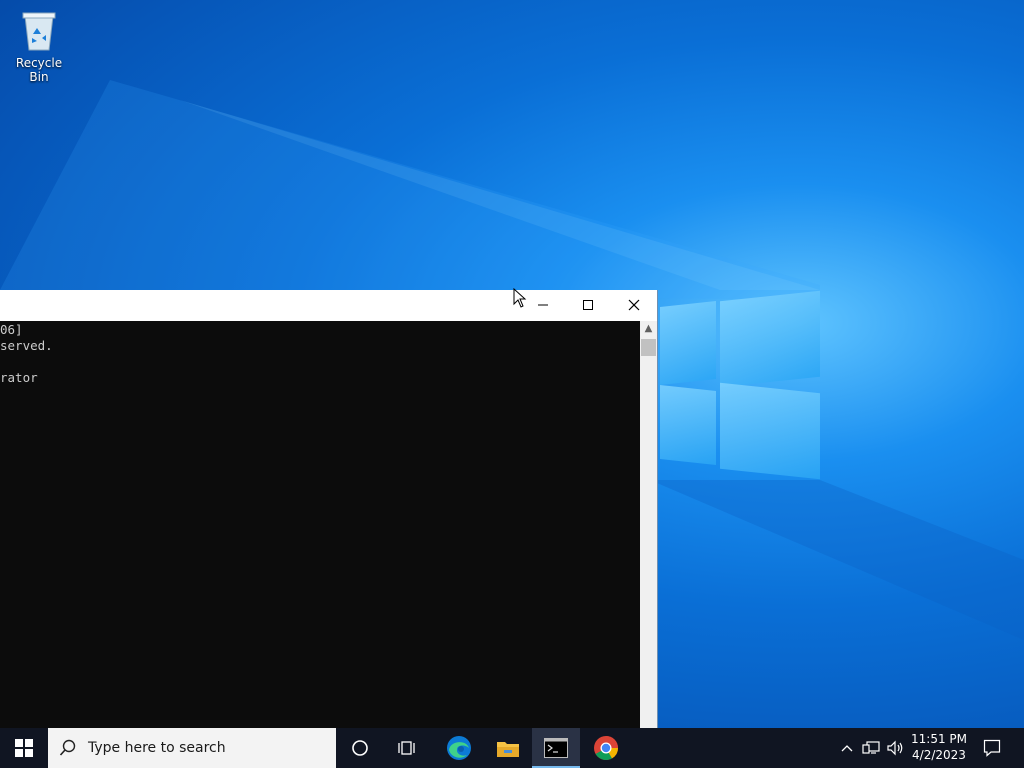 This screenshot has width=1024, height=768. I want to click on console-line: served., so click(26, 345).